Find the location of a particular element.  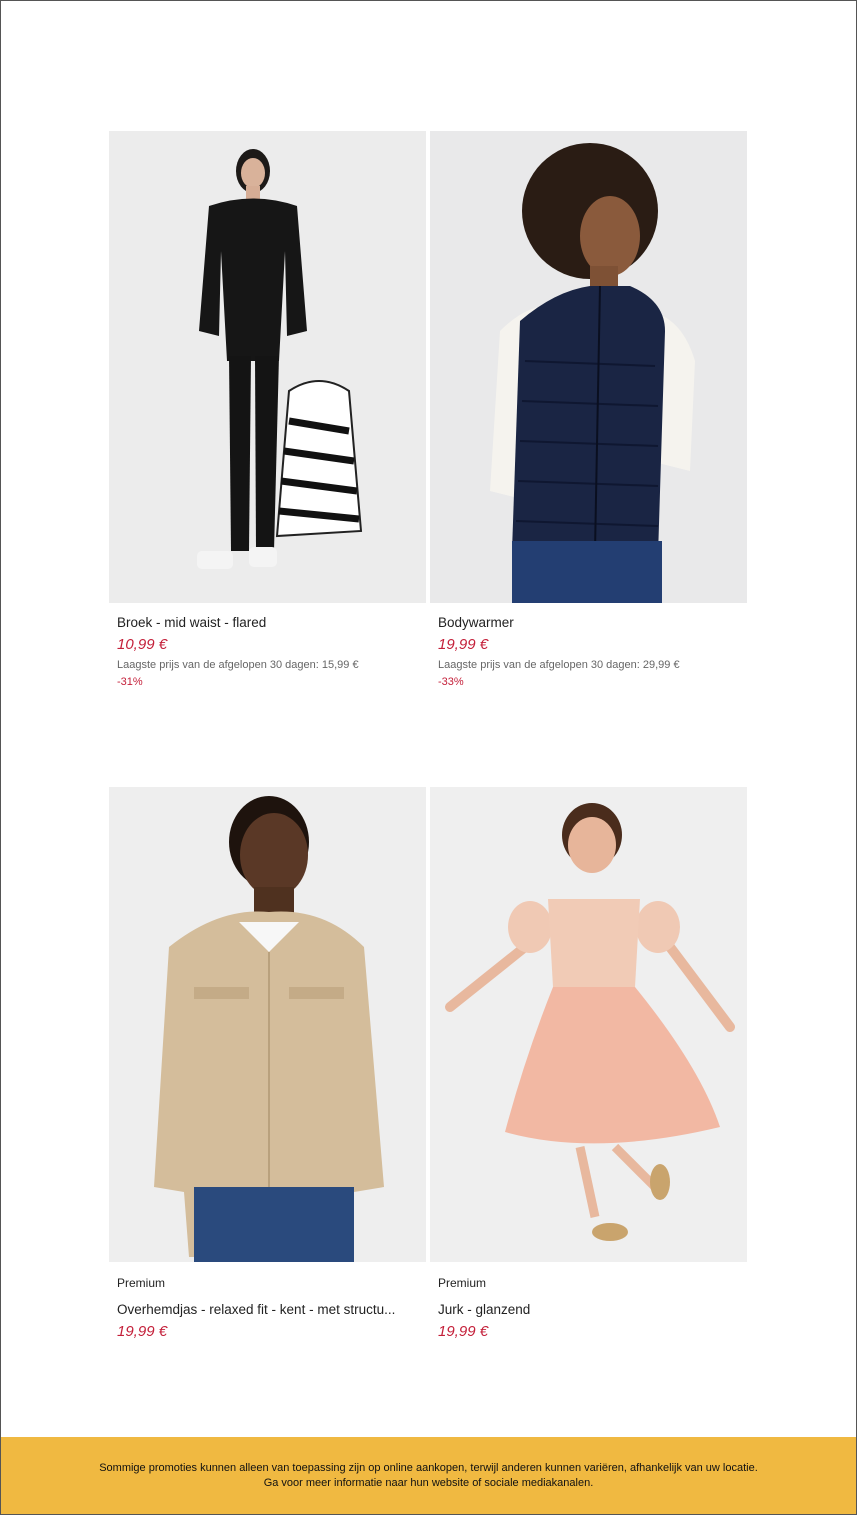

product-card: Premium Jurk - glanzend 19,99 € is located at coordinates (588, 1063).